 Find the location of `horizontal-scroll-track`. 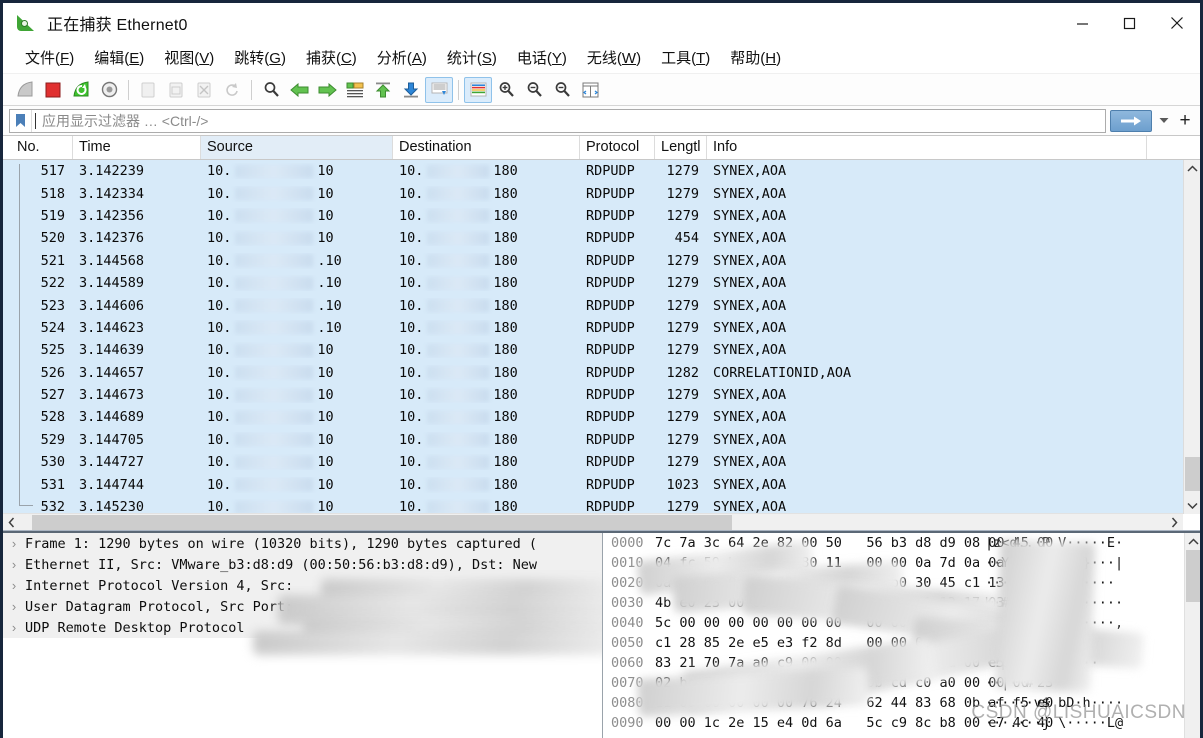

horizontal-scroll-track is located at coordinates (593, 522).